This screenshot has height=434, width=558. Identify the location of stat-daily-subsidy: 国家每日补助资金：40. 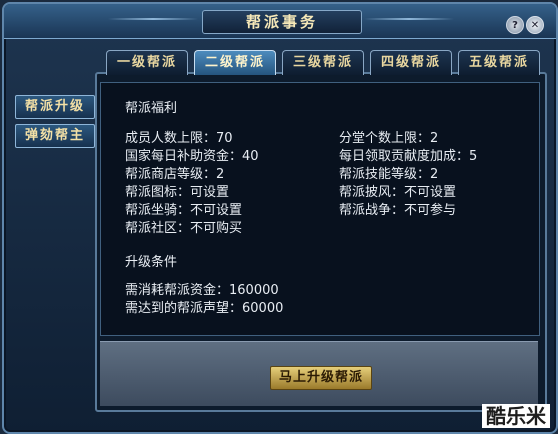
(192, 156).